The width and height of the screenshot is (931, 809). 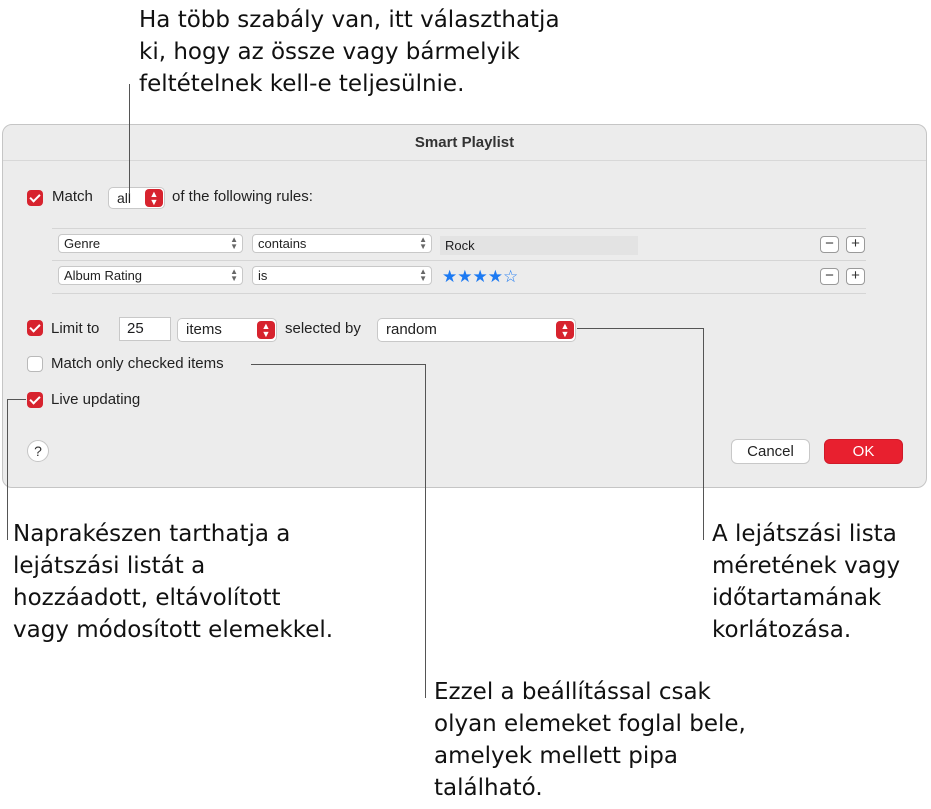 What do you see at coordinates (855, 276) in the screenshot?
I see `rule-2-add-button: +` at bounding box center [855, 276].